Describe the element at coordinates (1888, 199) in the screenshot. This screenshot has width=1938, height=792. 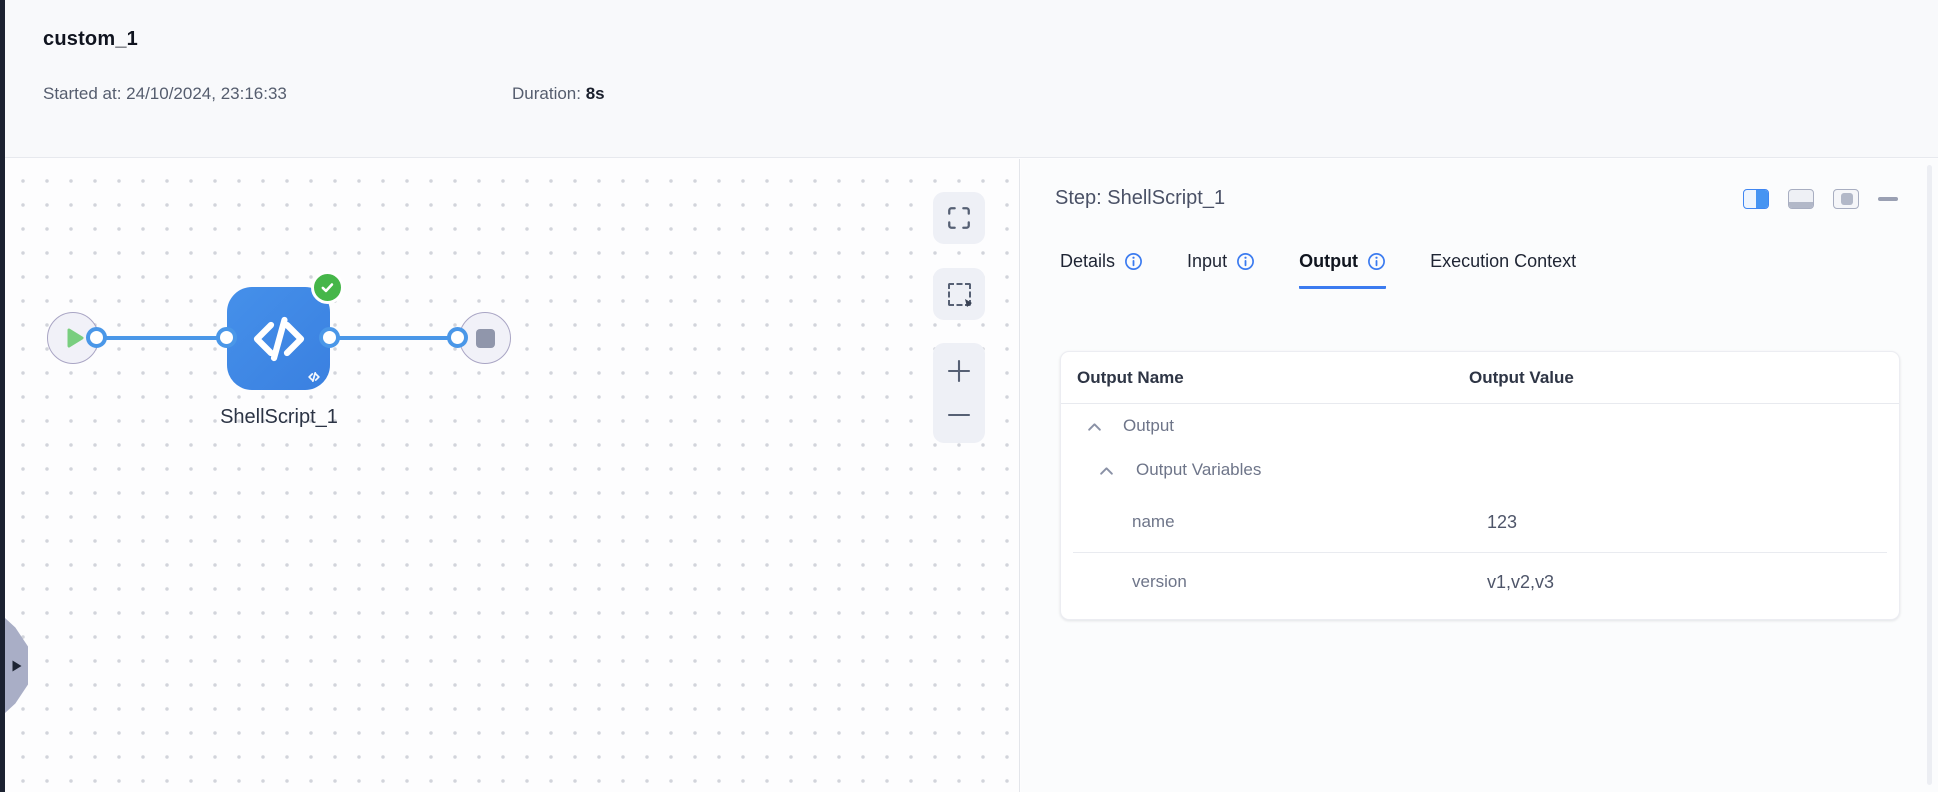
I see `minimize-icon` at that location.